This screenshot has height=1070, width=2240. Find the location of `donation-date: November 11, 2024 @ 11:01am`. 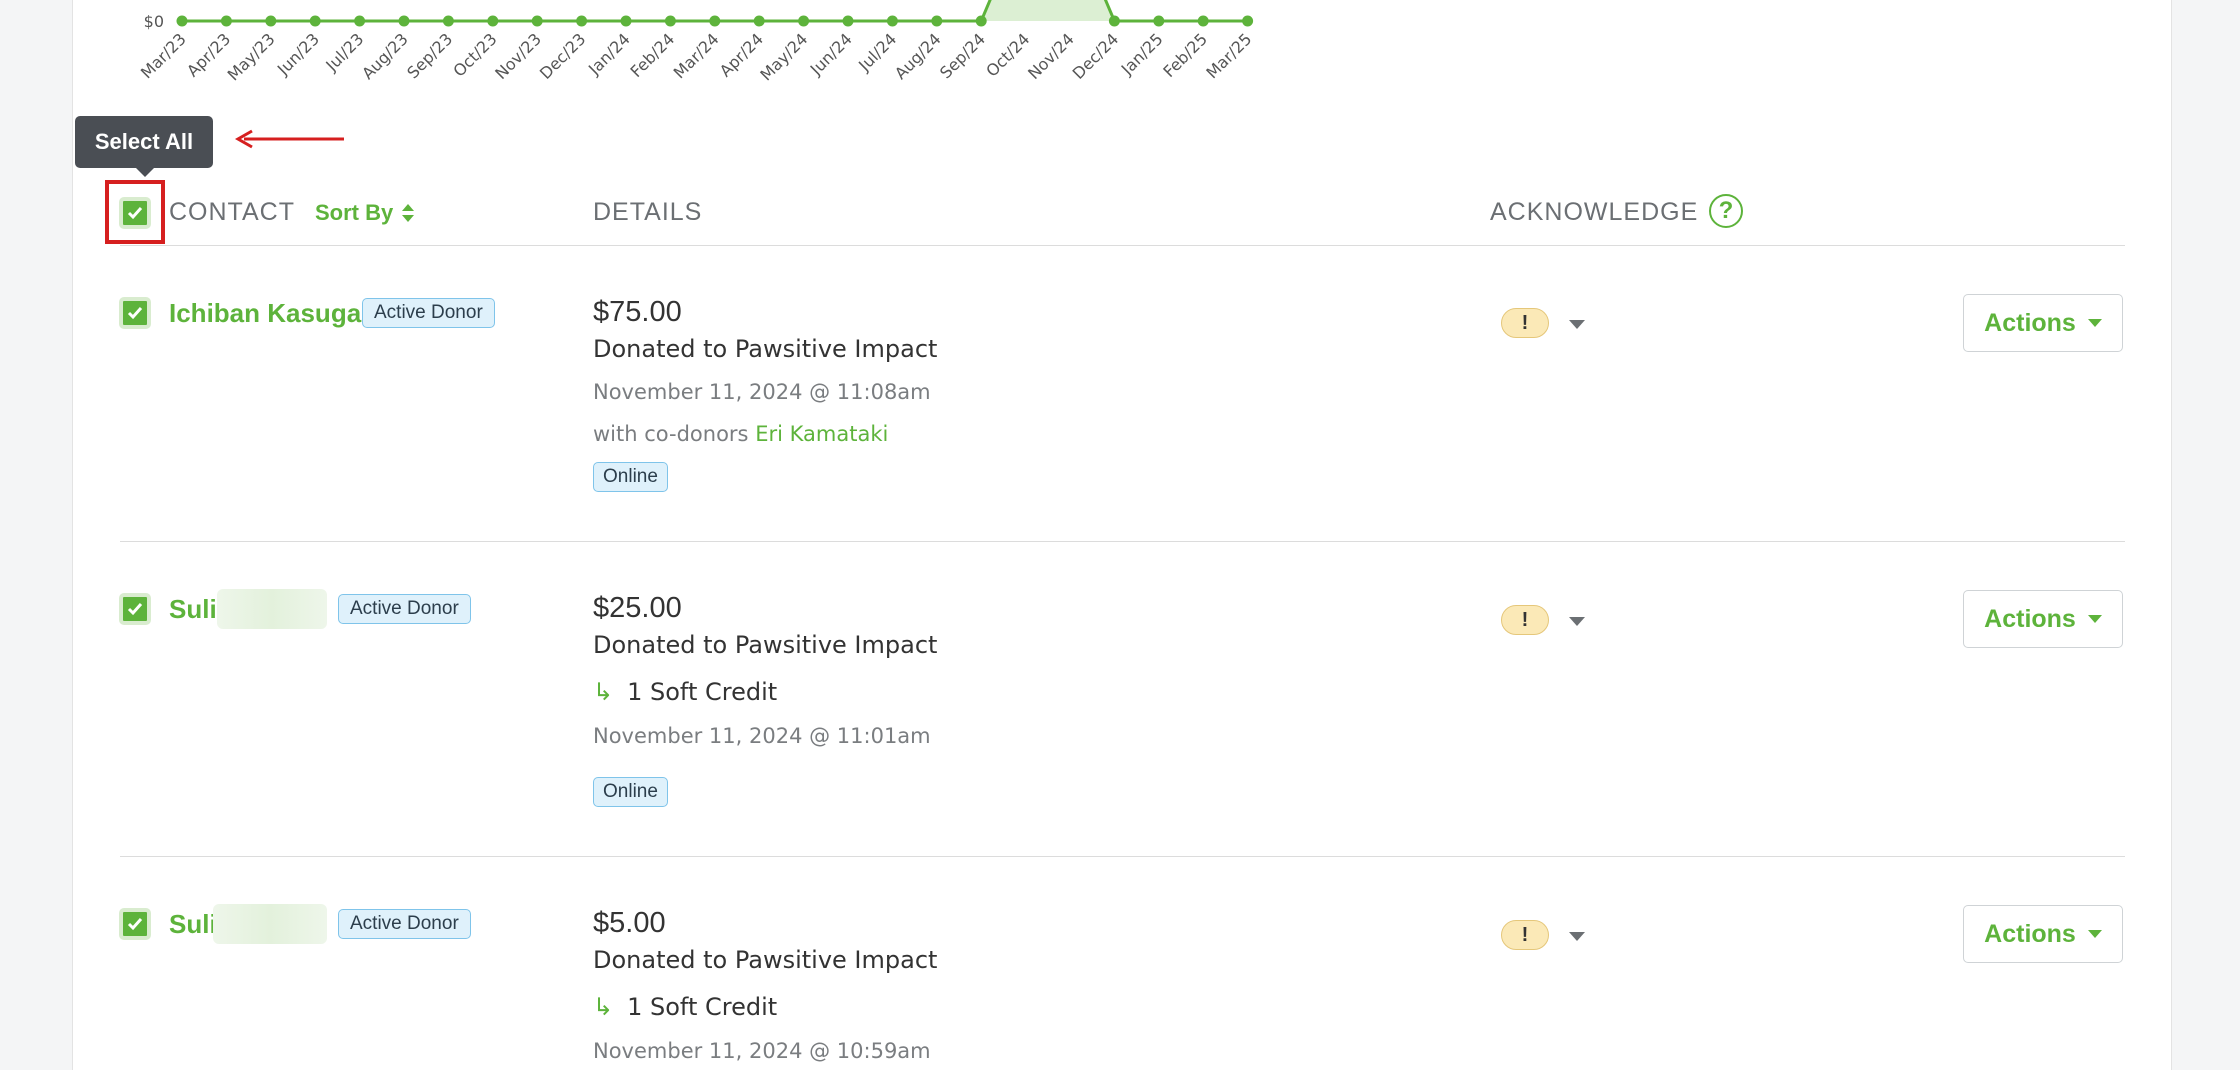

donation-date: November 11, 2024 @ 11:01am is located at coordinates (762, 736).